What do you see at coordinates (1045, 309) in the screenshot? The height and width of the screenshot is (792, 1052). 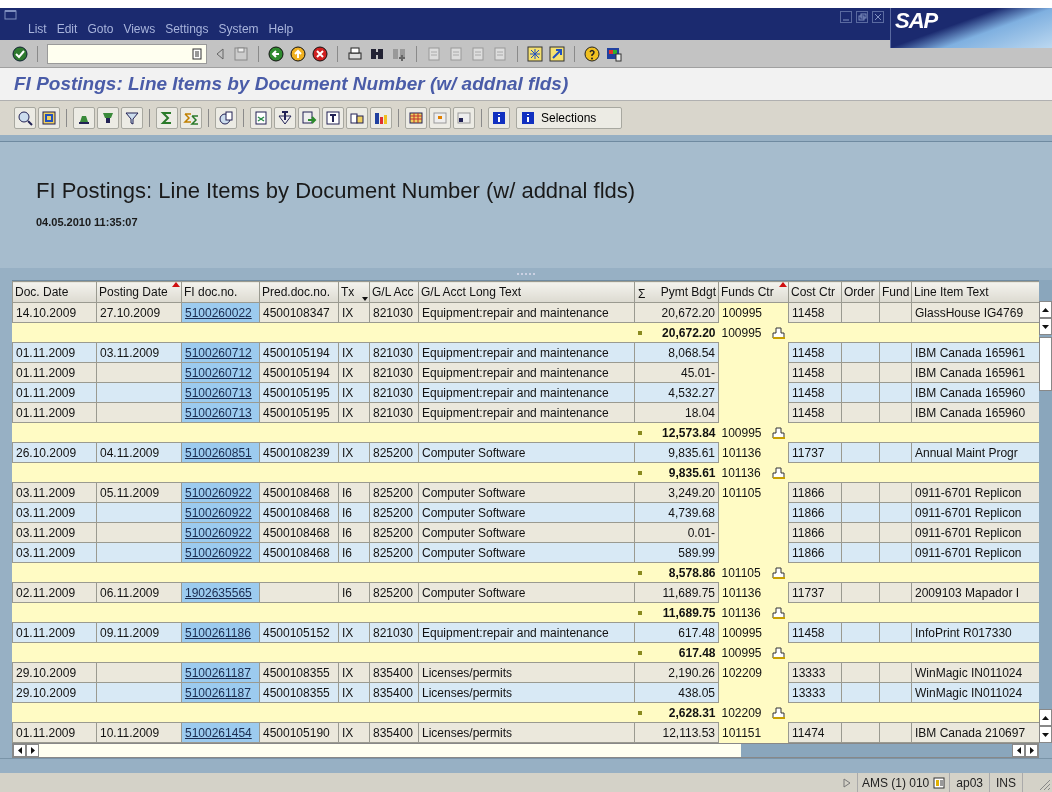 I see `scroll-up-button` at bounding box center [1045, 309].